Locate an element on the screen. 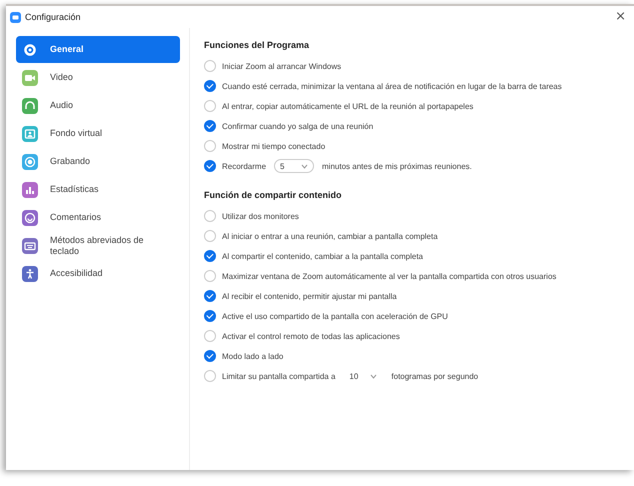 This screenshot has height=486, width=634. option-label: Al entrar, copiar automáticamente el URL de la reunión al portapapeles is located at coordinates (348, 106).